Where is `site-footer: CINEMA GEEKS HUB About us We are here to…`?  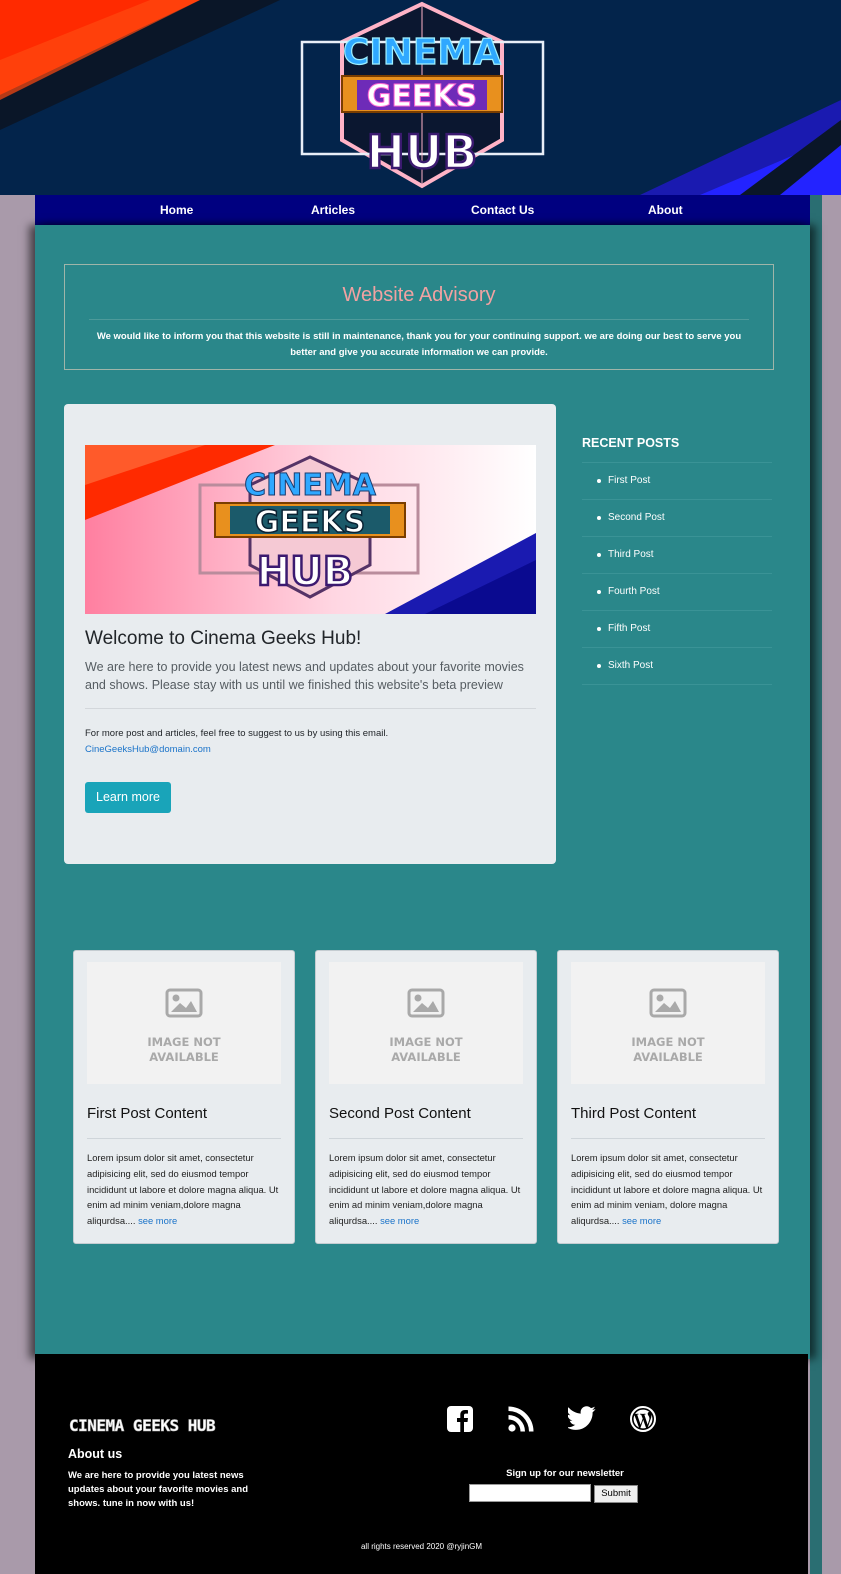 site-footer: CINEMA GEEKS HUB About us We are here to… is located at coordinates (421, 1464).